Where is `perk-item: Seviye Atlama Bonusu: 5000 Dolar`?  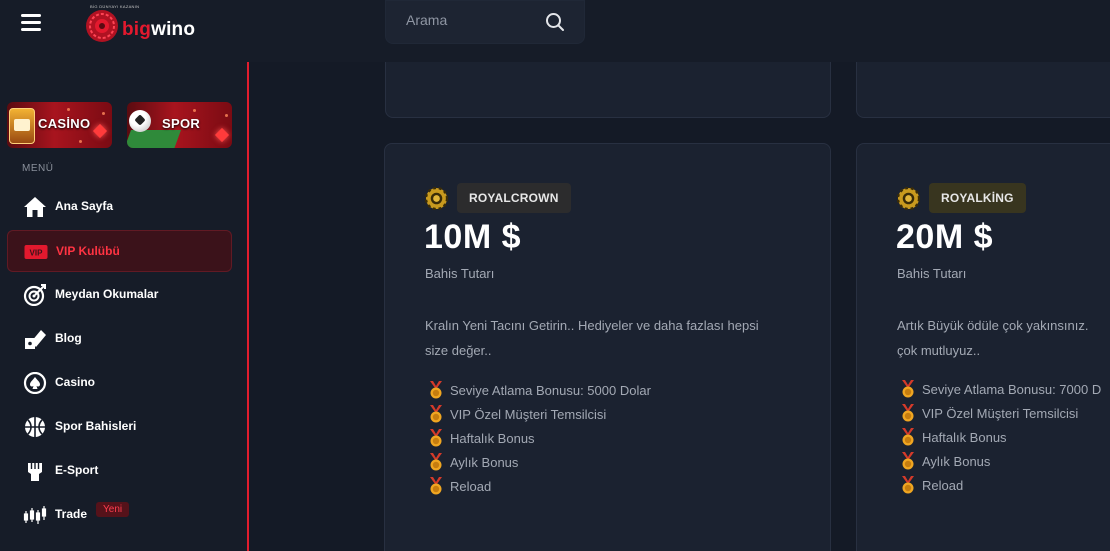 perk-item: Seviye Atlama Bonusu: 5000 Dolar is located at coordinates (539, 390).